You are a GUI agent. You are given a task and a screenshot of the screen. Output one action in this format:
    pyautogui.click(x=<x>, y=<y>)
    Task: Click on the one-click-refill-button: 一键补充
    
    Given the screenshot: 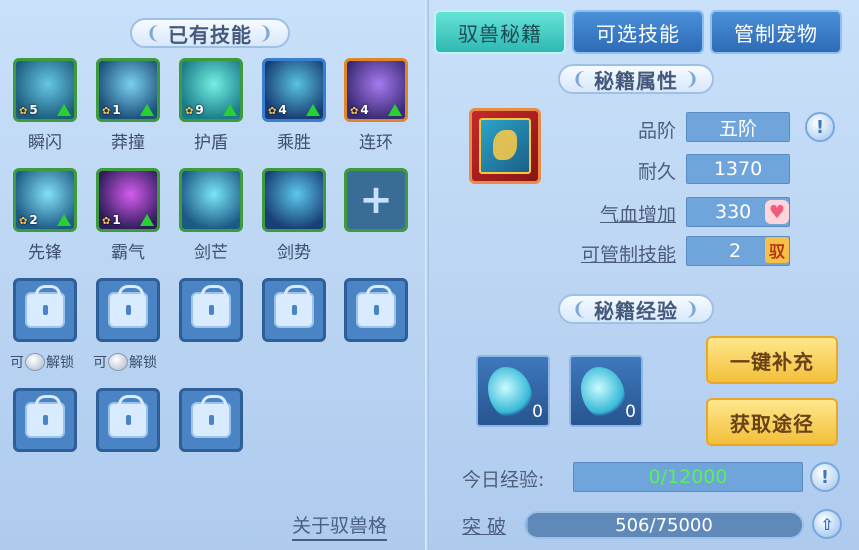 What is the action you would take?
    pyautogui.click(x=772, y=360)
    